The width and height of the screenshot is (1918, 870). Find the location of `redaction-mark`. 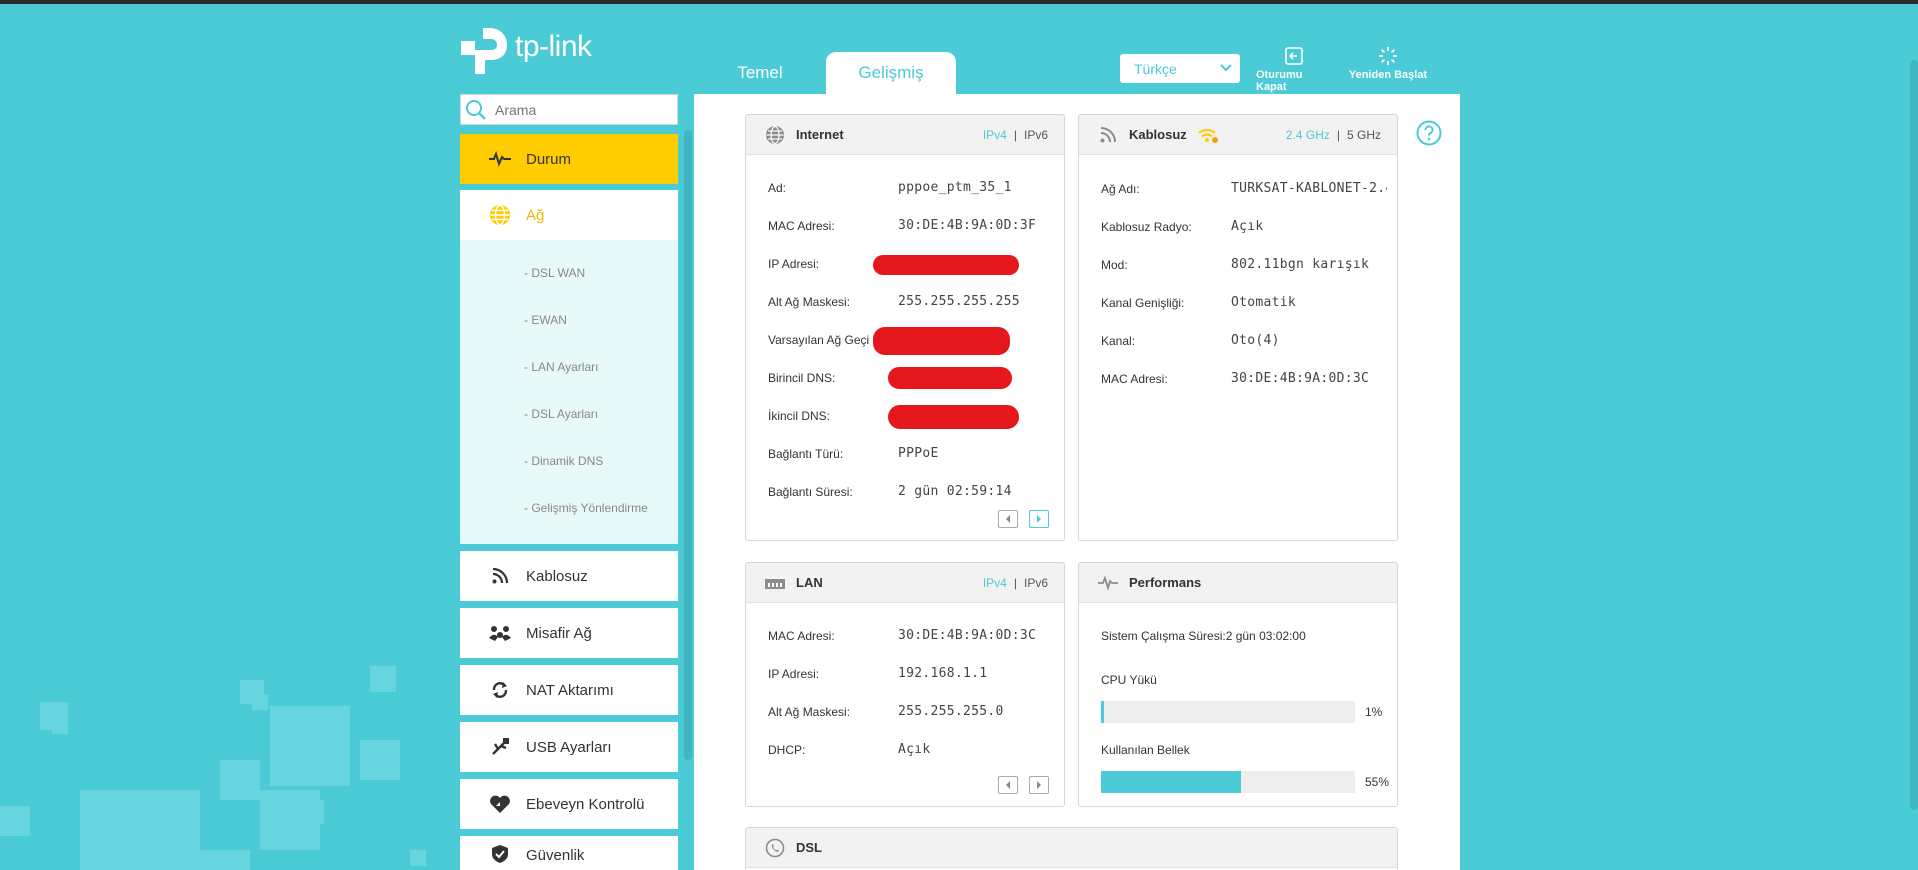

redaction-mark is located at coordinates (950, 378).